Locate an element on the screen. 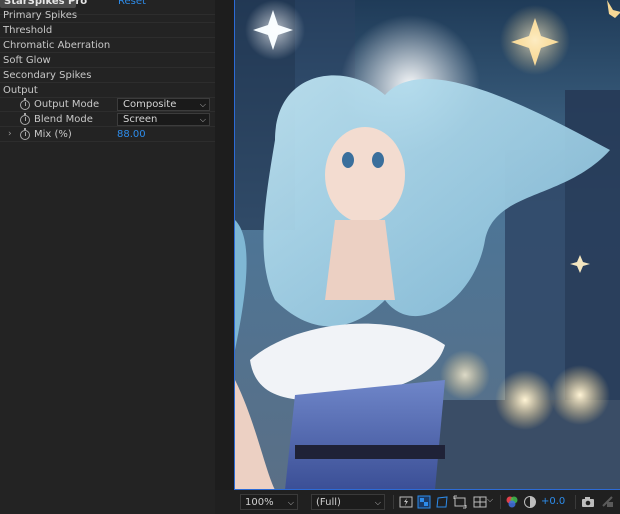  blend-mode-row: Blend Mode Screen ⌵ is located at coordinates (107, 119).